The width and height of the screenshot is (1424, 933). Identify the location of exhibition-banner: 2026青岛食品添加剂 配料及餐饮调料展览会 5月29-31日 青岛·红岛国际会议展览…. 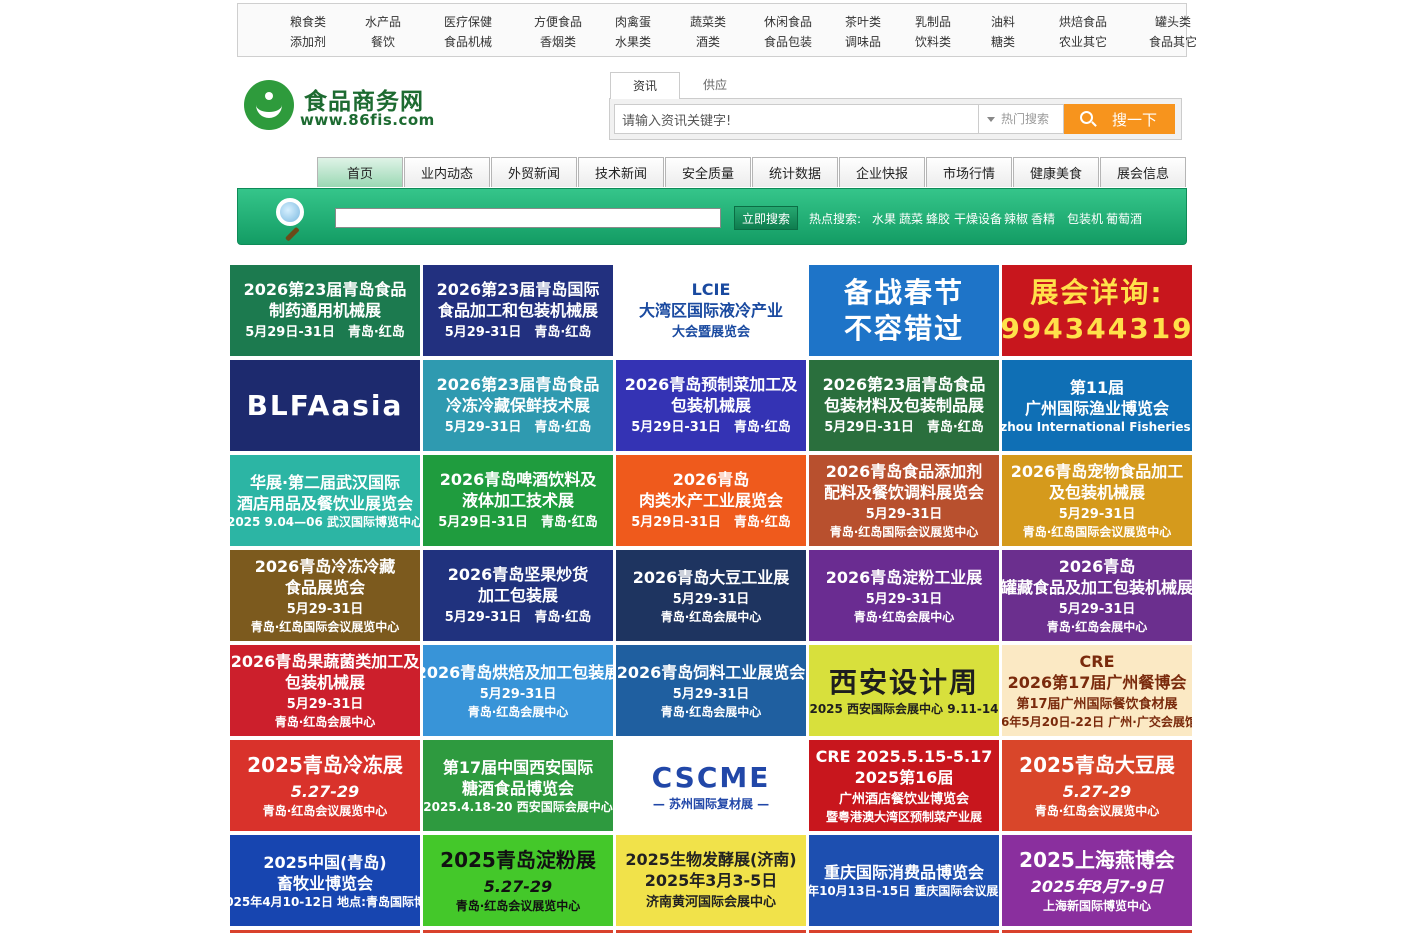
(904, 500).